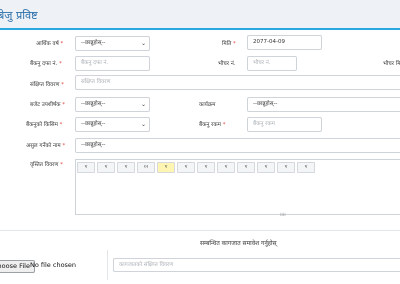  I want to click on program-label: कार्यक्रम, so click(207, 105).